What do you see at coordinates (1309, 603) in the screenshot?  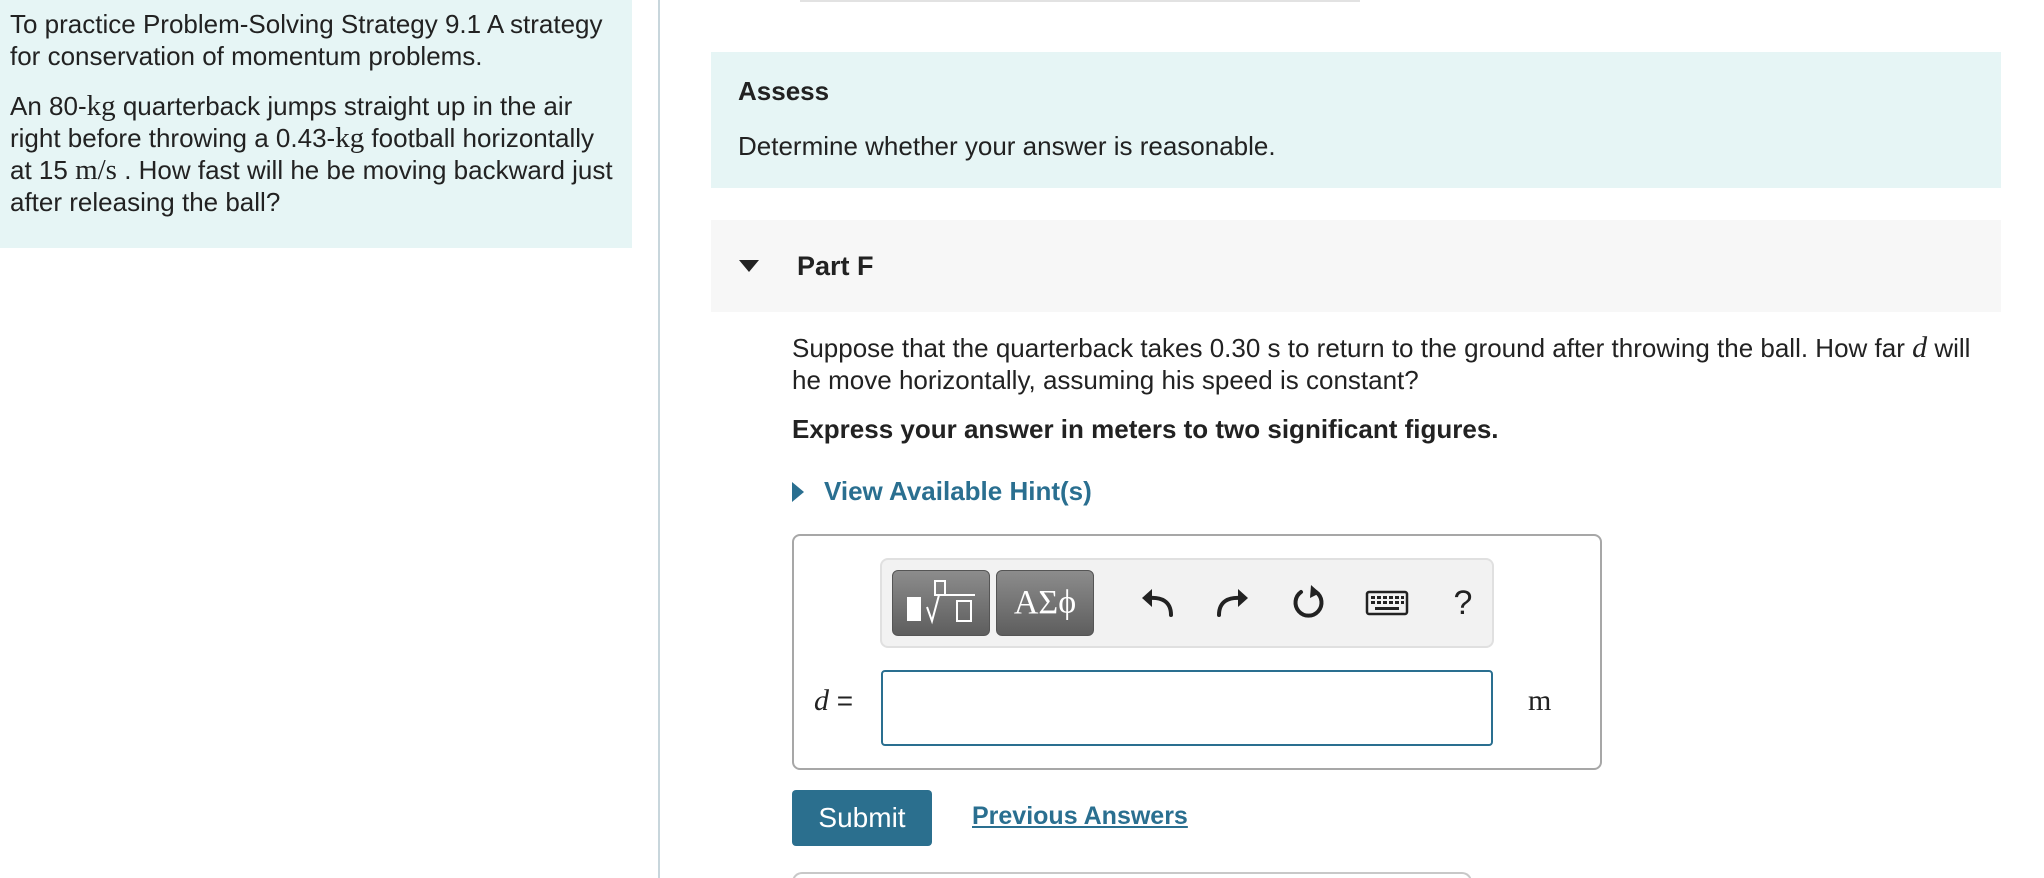 I see `reset-icon` at bounding box center [1309, 603].